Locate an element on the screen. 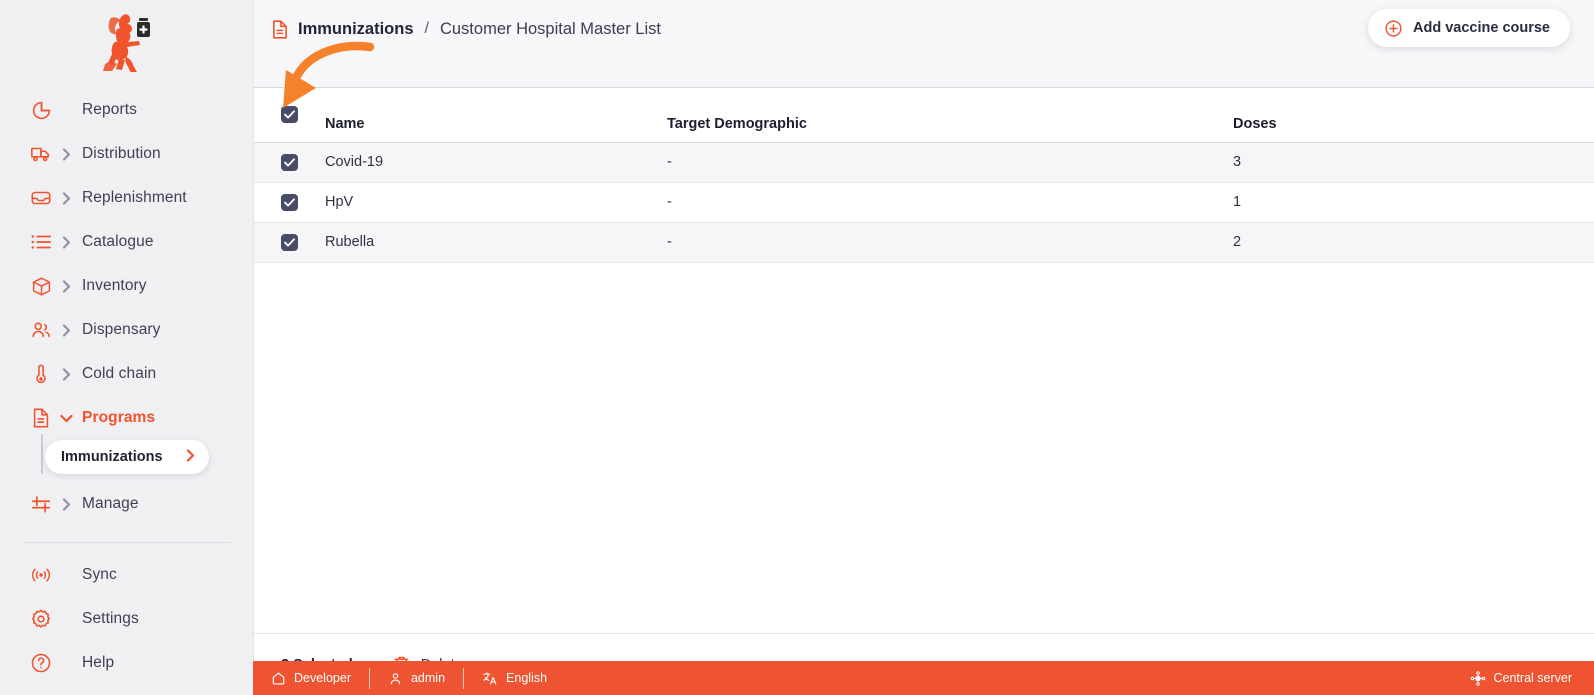 The height and width of the screenshot is (695, 1594). column-header-doses: Doses is located at coordinates (1412, 115).